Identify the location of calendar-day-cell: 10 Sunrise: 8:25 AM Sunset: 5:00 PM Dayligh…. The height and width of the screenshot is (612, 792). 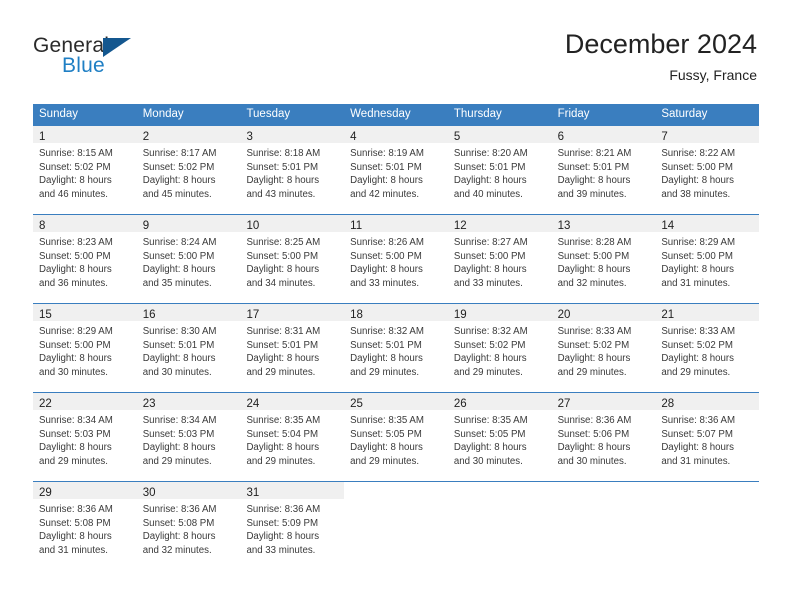
(292, 259).